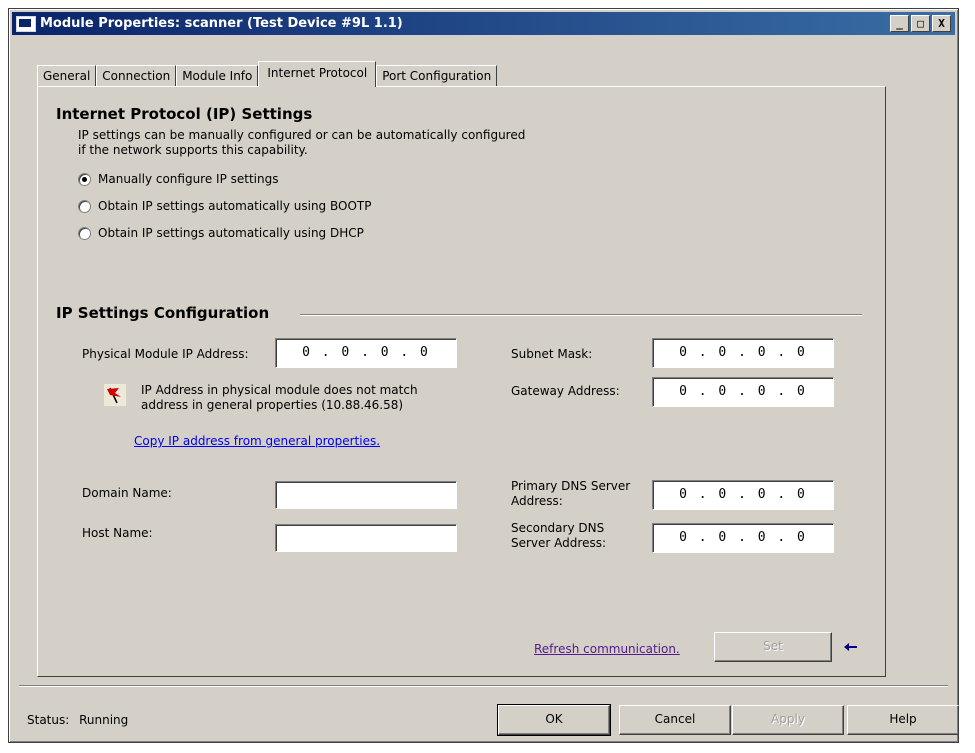  What do you see at coordinates (217, 75) in the screenshot?
I see `tab-module-info: Module Info` at bounding box center [217, 75].